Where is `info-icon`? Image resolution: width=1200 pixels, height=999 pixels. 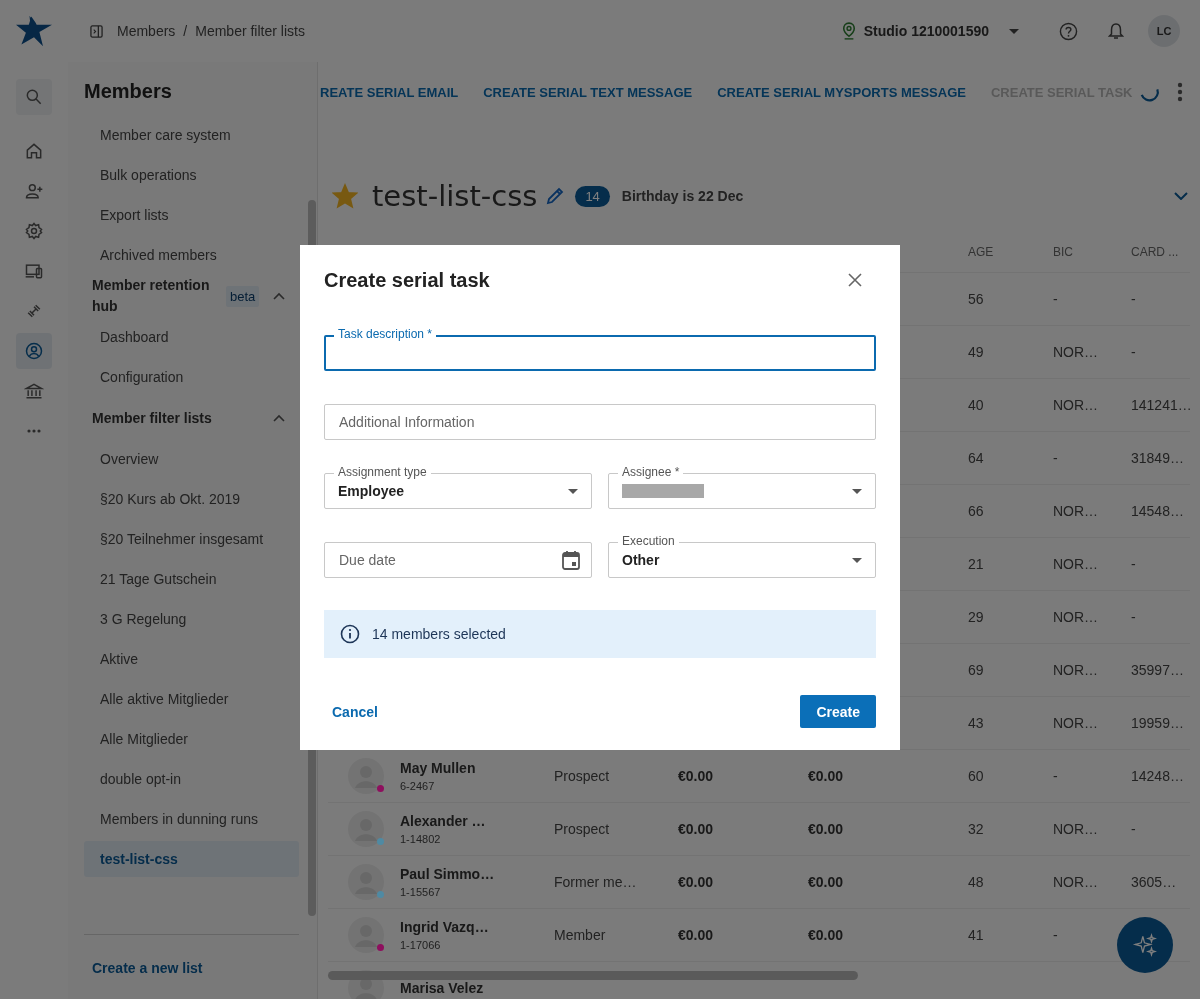
info-icon is located at coordinates (350, 634).